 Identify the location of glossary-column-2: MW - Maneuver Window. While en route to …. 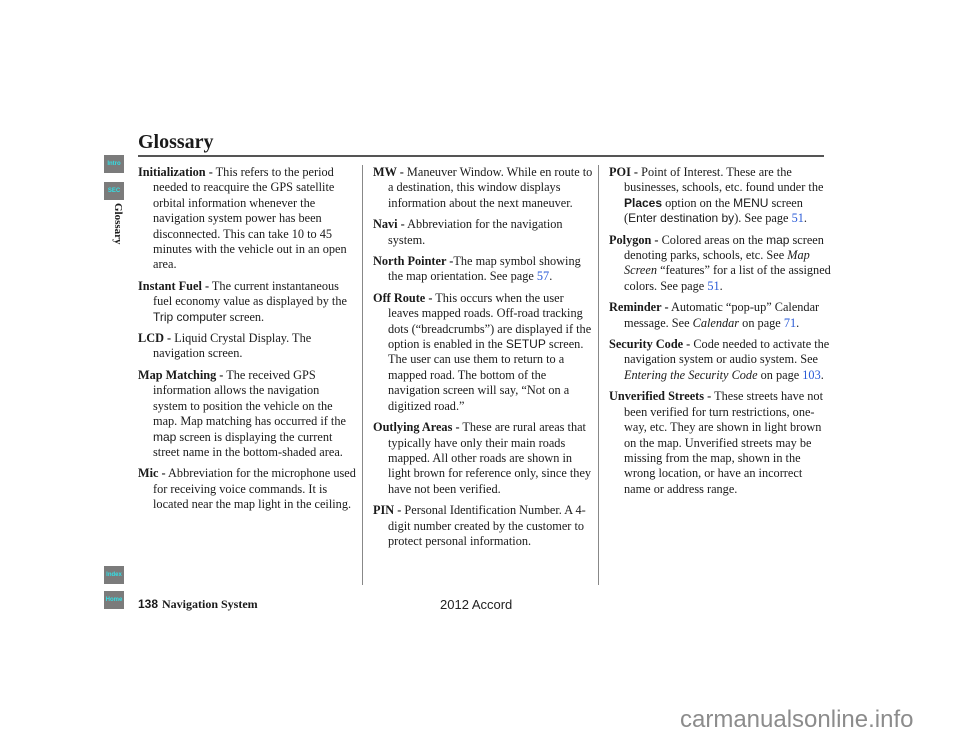
(483, 360).